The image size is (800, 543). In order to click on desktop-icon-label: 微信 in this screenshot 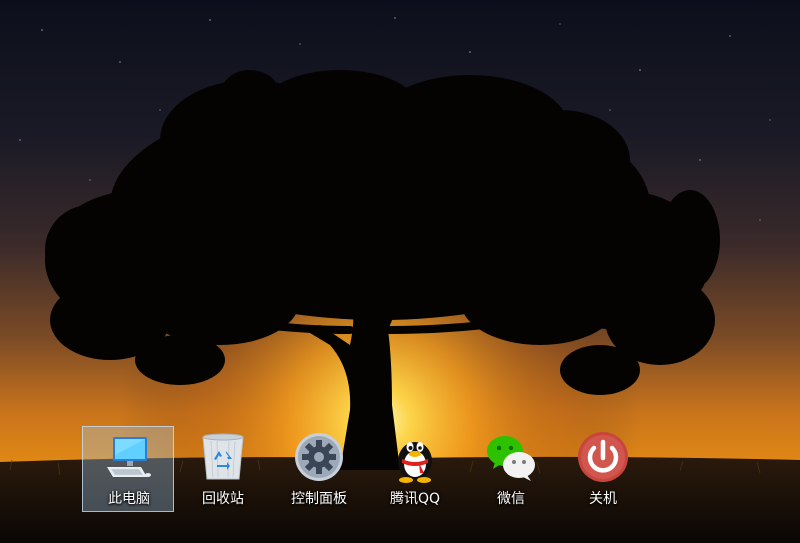, I will do `click(511, 499)`.